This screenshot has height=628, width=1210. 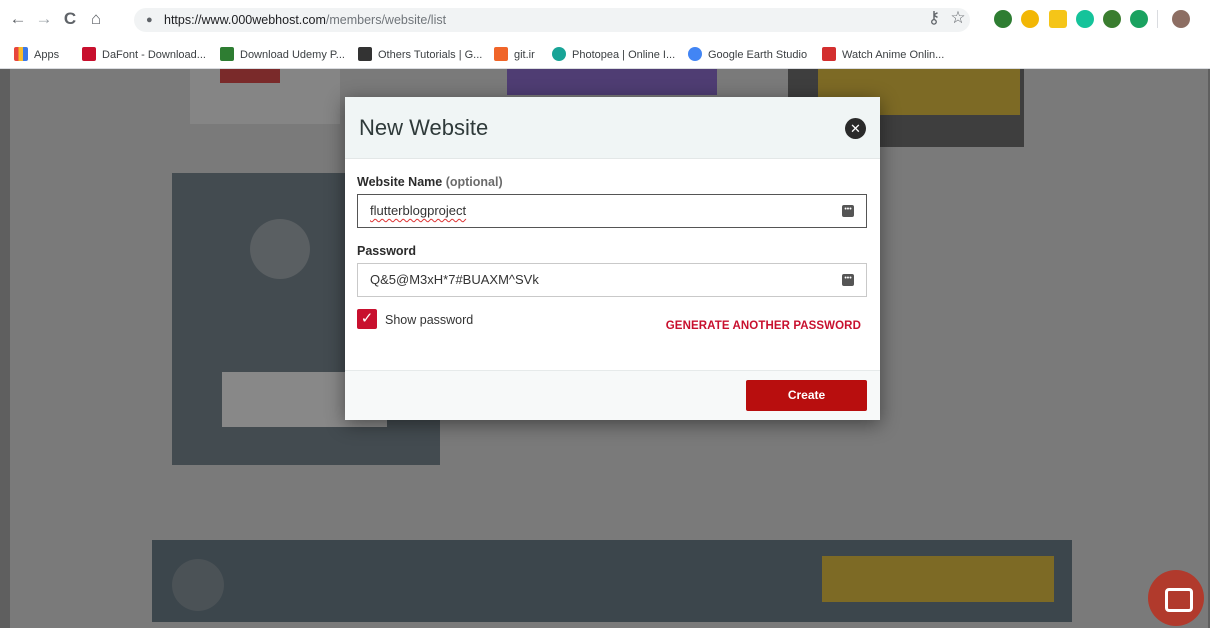 What do you see at coordinates (612, 128) in the screenshot?
I see `dialog-header: New Website ✕` at bounding box center [612, 128].